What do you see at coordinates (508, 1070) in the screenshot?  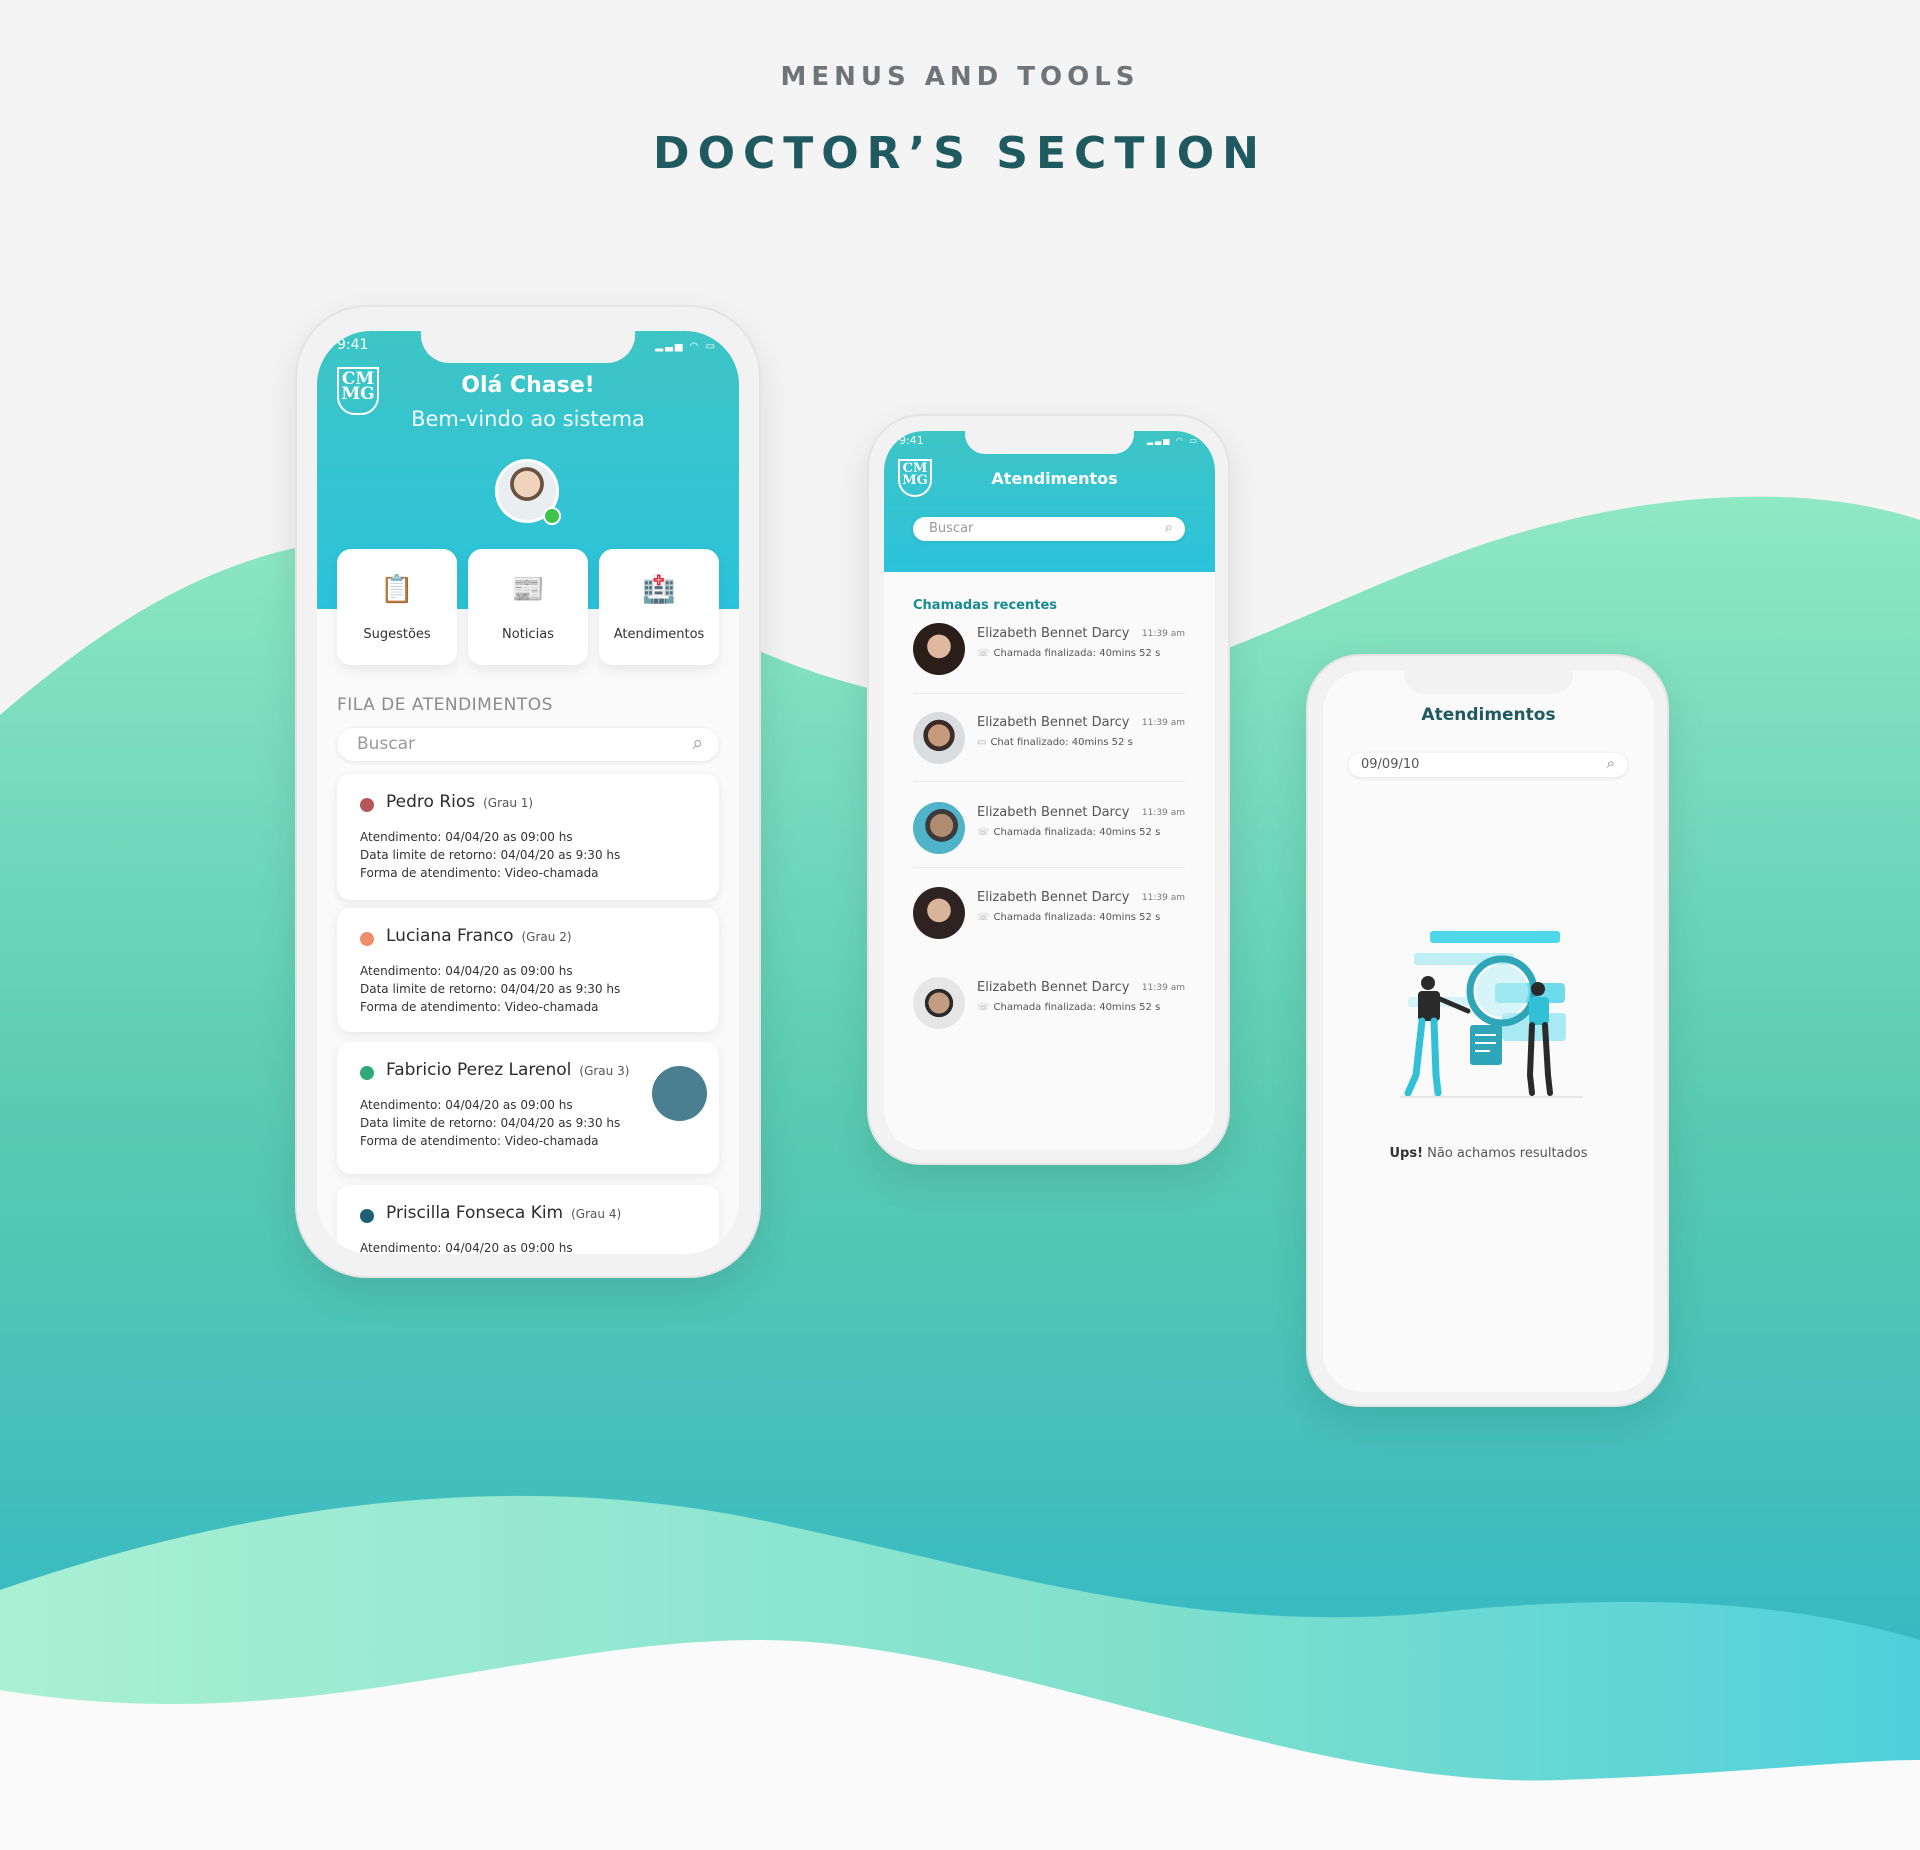 I see `patient-name: Fabricio Perez Larenol (Grau 3)` at bounding box center [508, 1070].